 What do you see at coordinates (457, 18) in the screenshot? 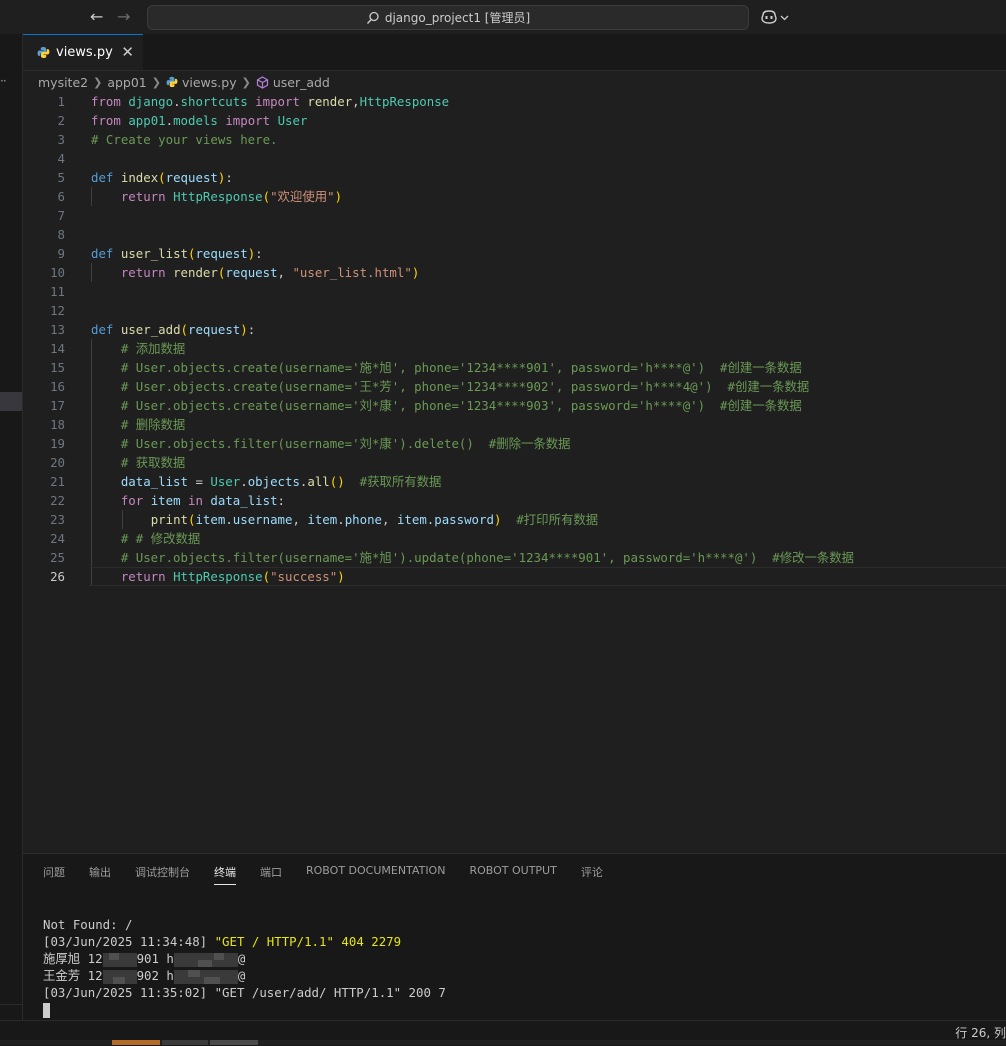
I see `window-title: django_project1 [管理员]` at bounding box center [457, 18].